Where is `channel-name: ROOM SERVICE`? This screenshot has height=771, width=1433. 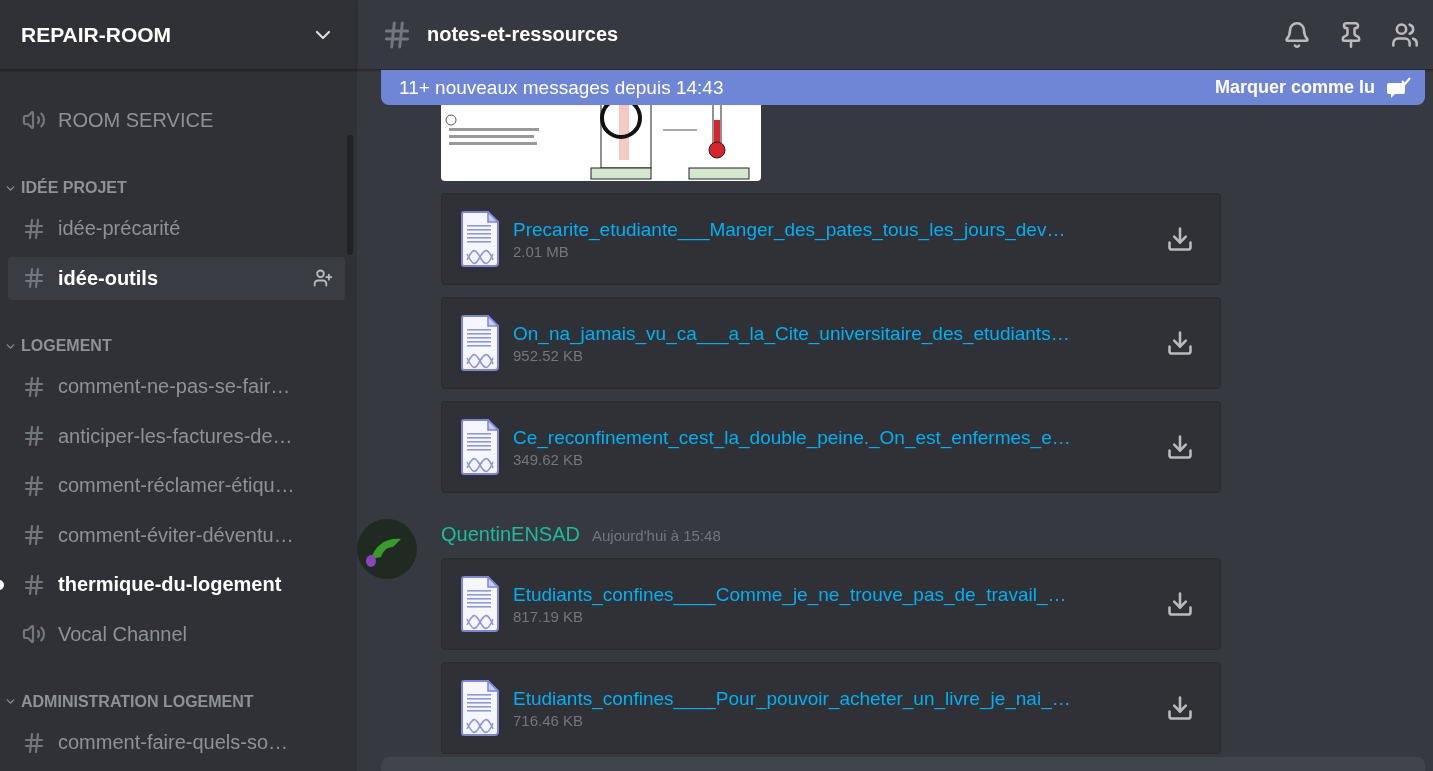 channel-name: ROOM SERVICE is located at coordinates (136, 120).